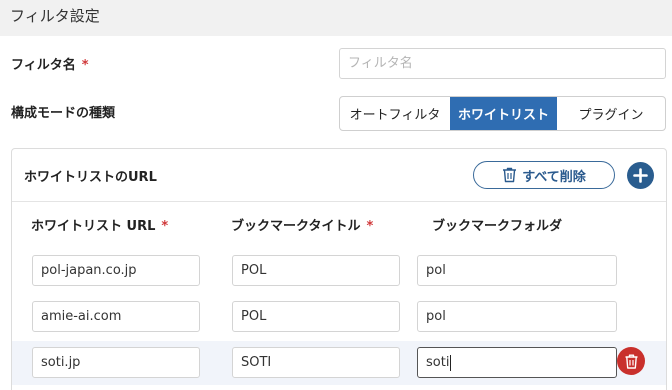  What do you see at coordinates (395, 113) in the screenshot?
I see `mode-option-autofilter: オートフィルタ` at bounding box center [395, 113].